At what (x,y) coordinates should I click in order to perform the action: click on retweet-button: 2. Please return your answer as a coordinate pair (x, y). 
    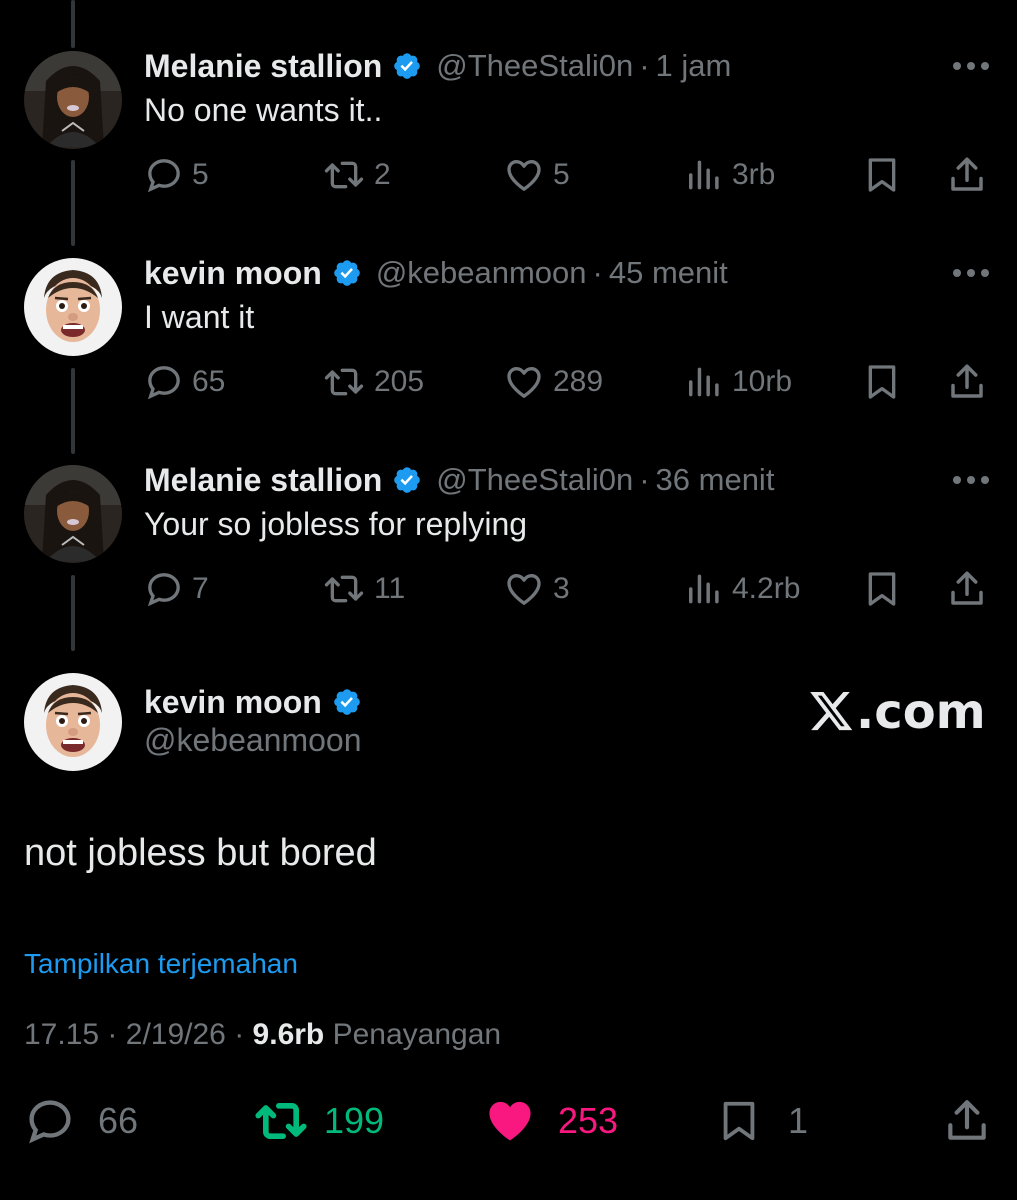
    Looking at the image, I should click on (356, 175).